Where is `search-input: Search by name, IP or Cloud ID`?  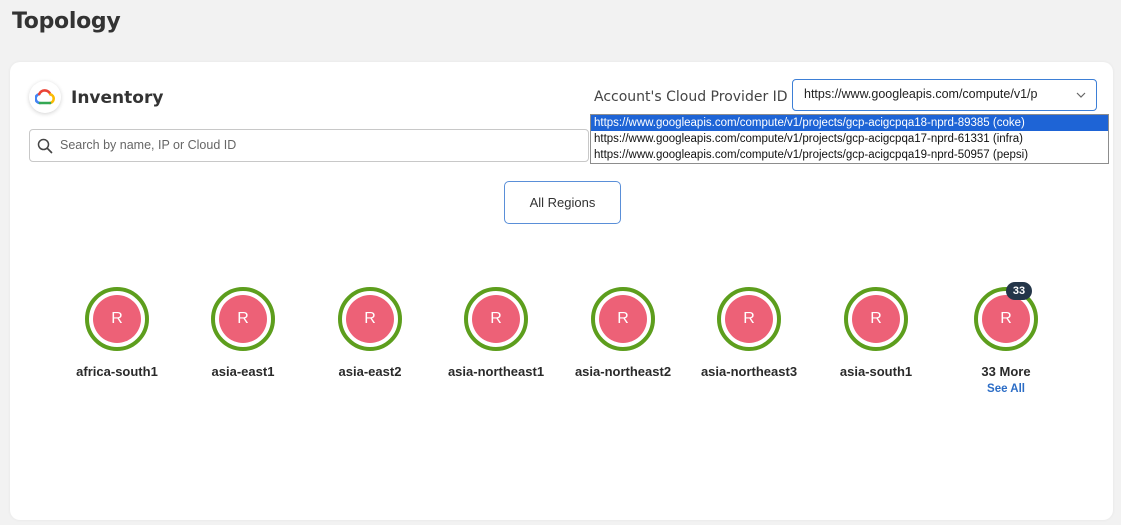 search-input: Search by name, IP or Cloud ID is located at coordinates (309, 145).